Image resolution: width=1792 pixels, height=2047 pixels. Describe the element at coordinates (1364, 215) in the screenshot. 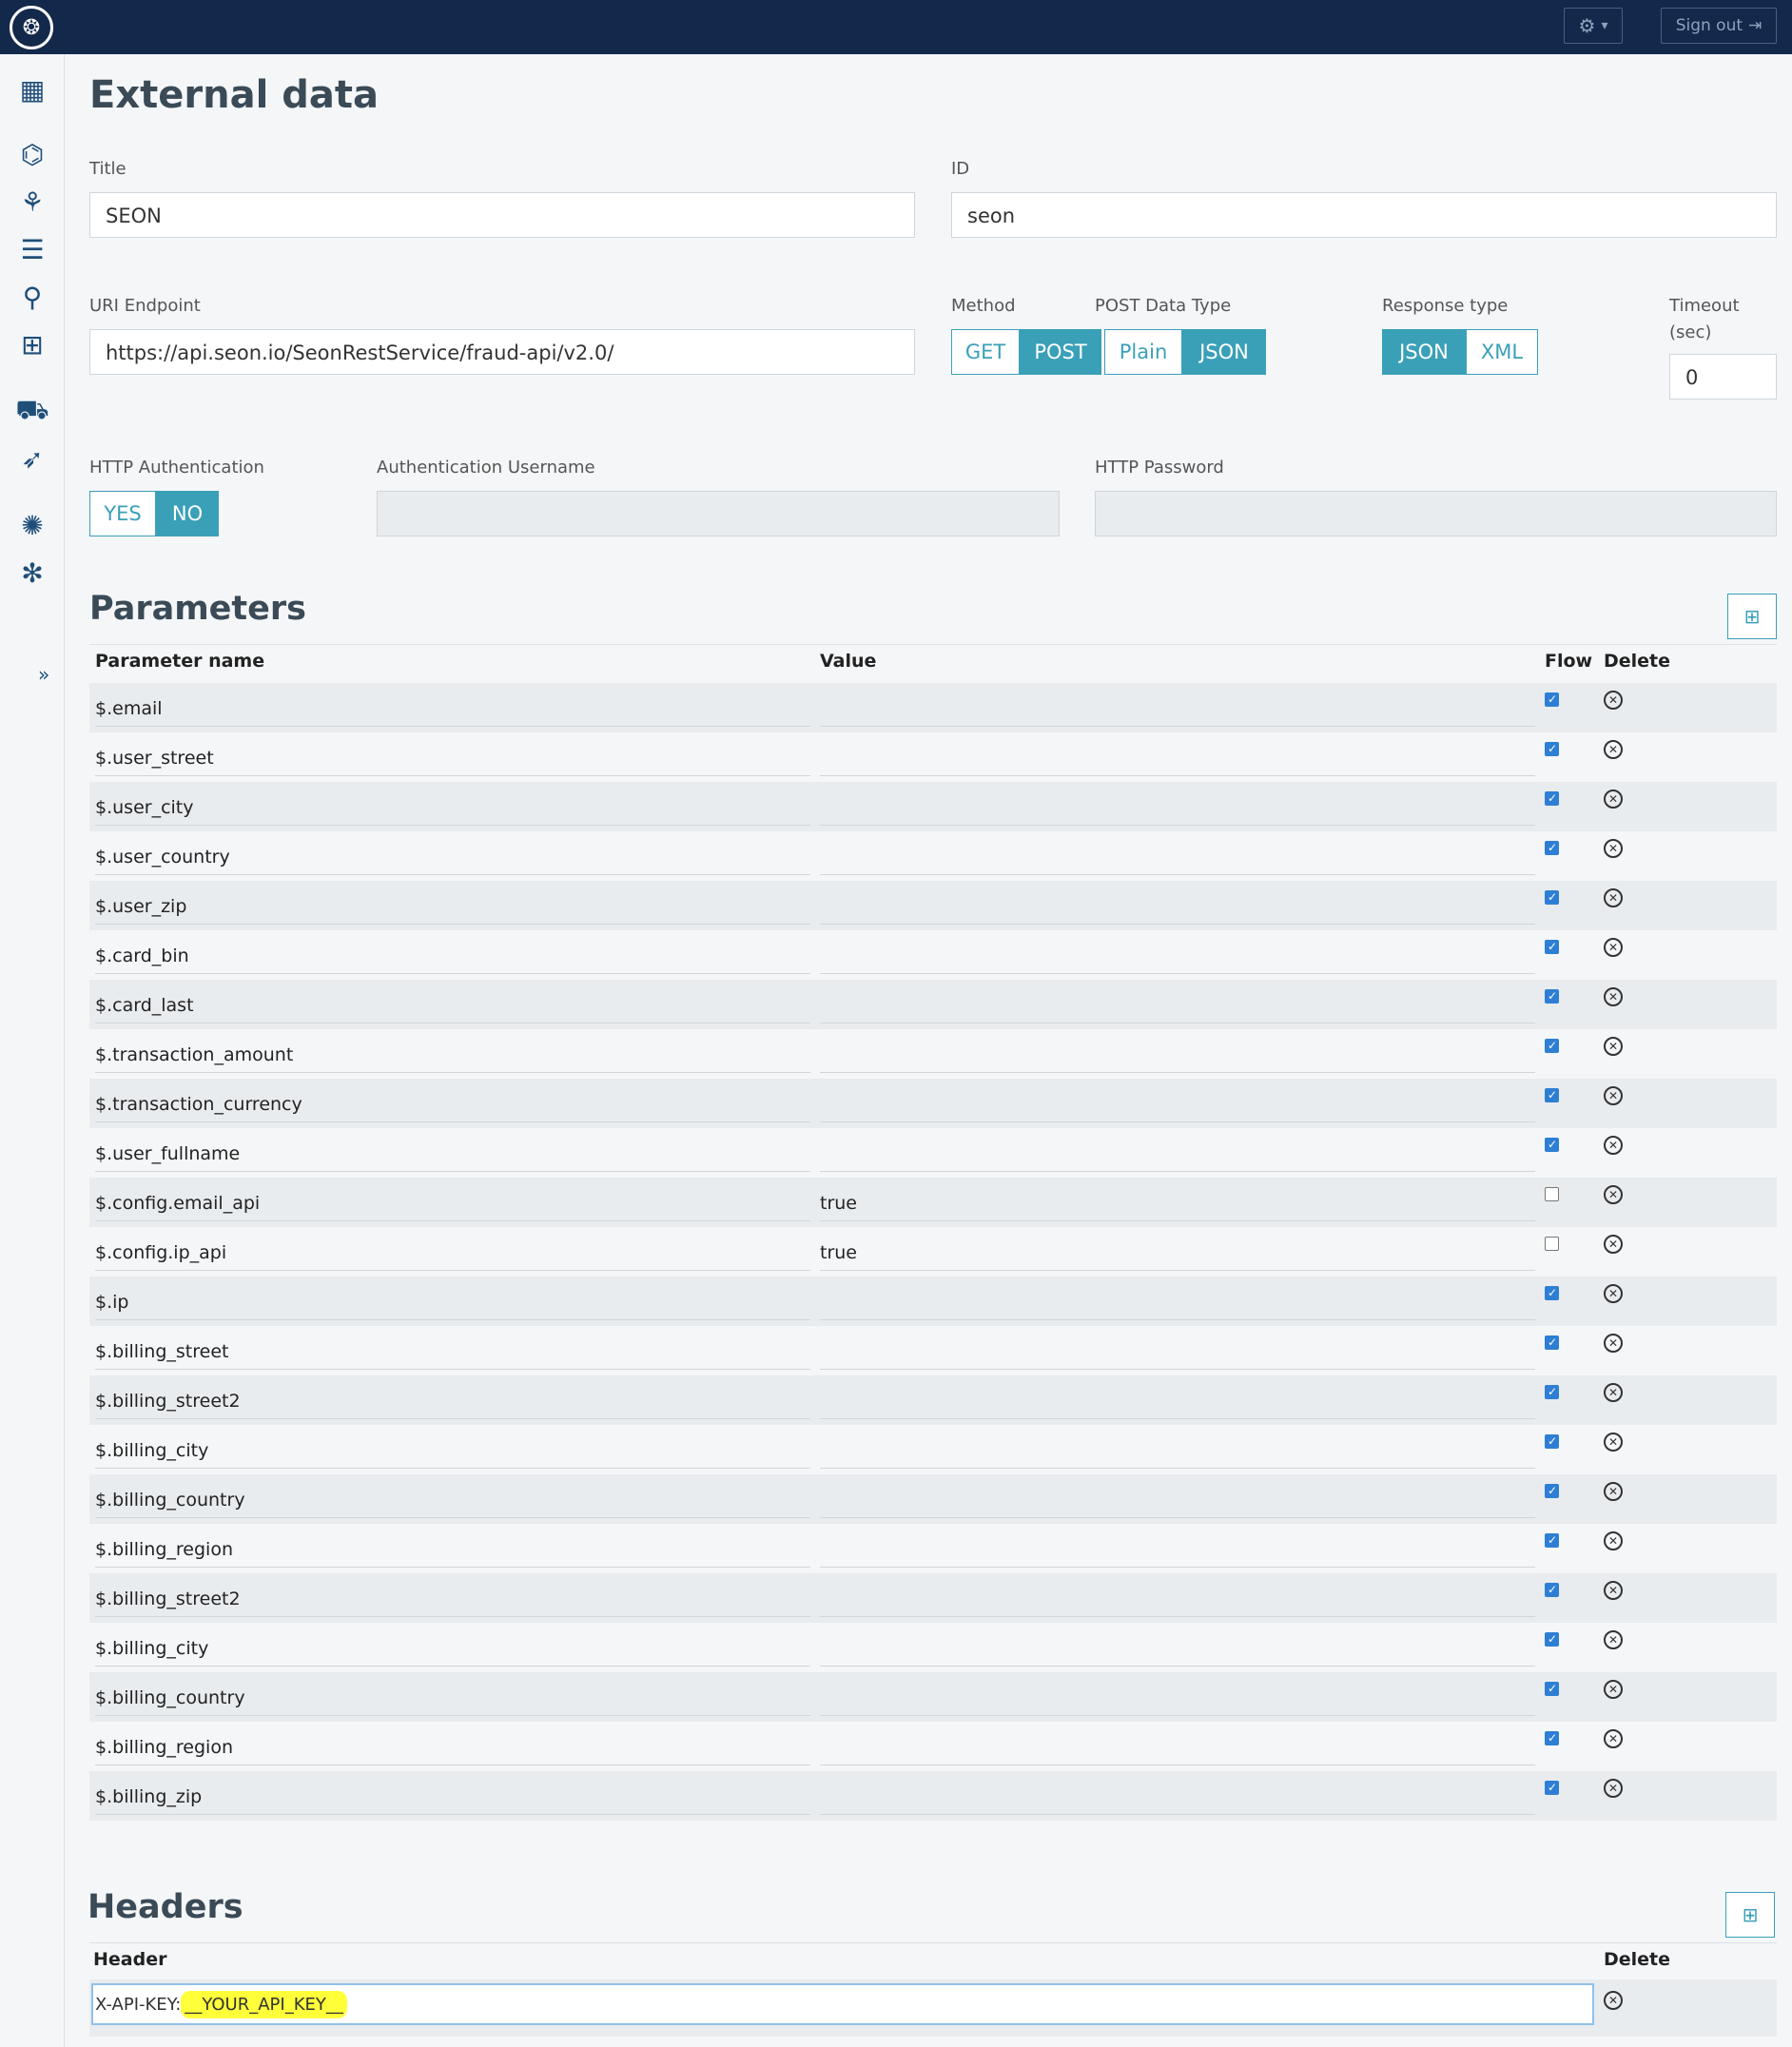

I see `id-input: seon` at that location.